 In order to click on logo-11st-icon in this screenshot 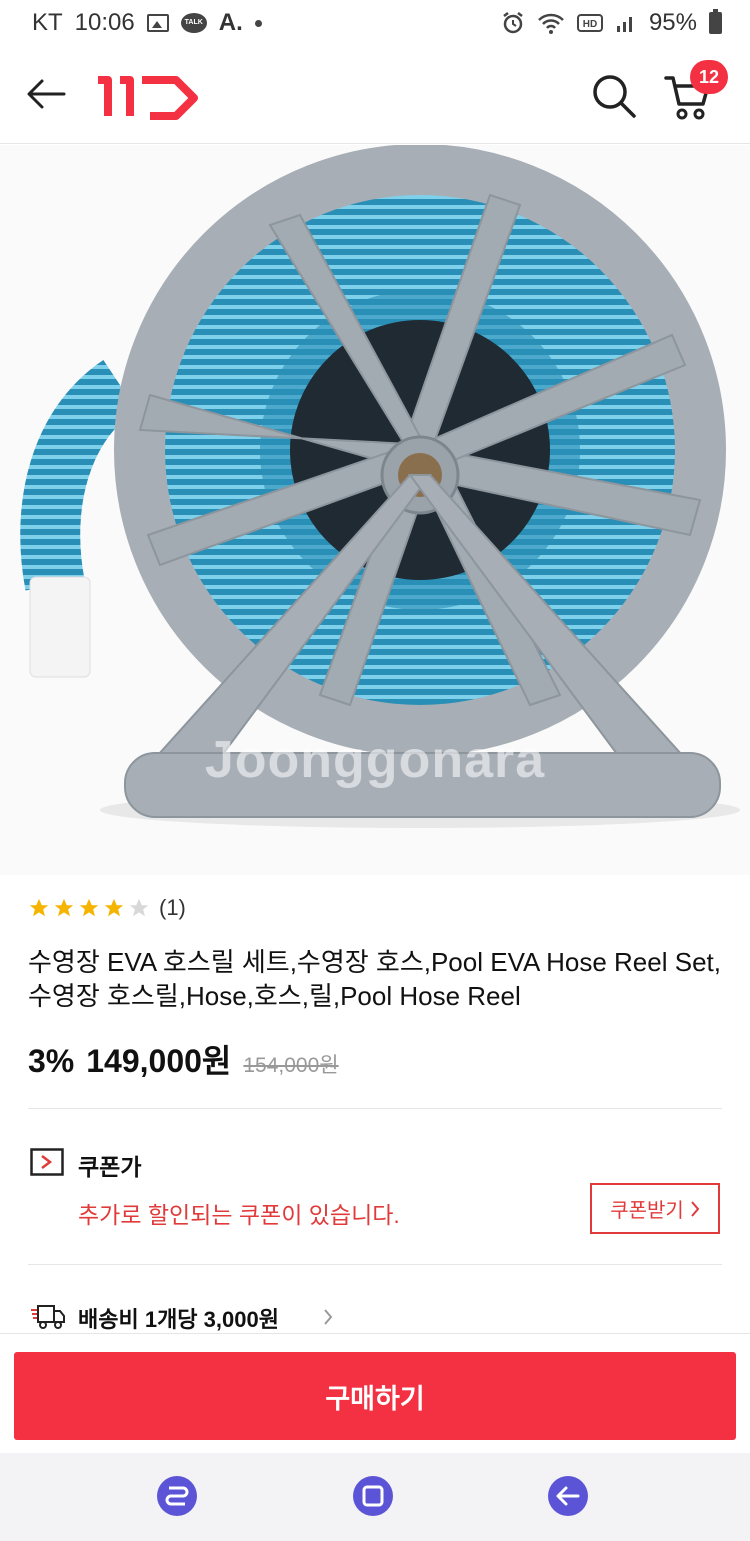, I will do `click(148, 98)`.